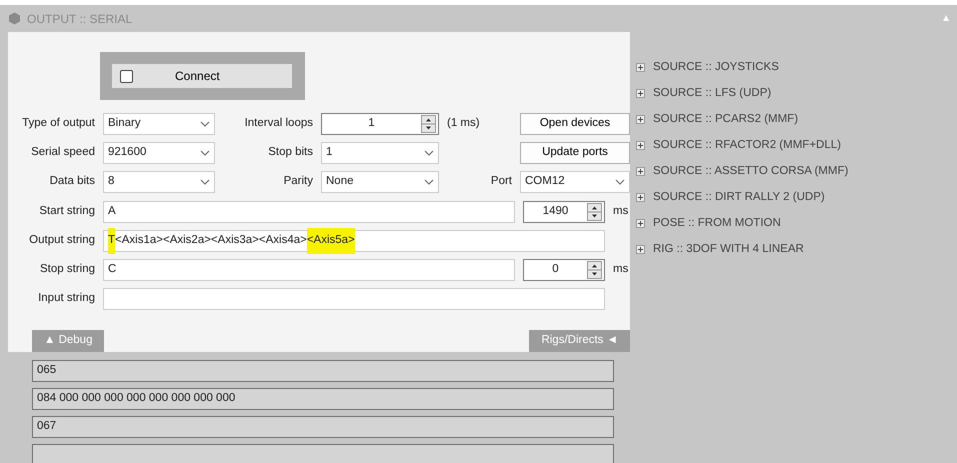 The image size is (957, 463). What do you see at coordinates (14, 18) in the screenshot?
I see `hexagon-icon` at bounding box center [14, 18].